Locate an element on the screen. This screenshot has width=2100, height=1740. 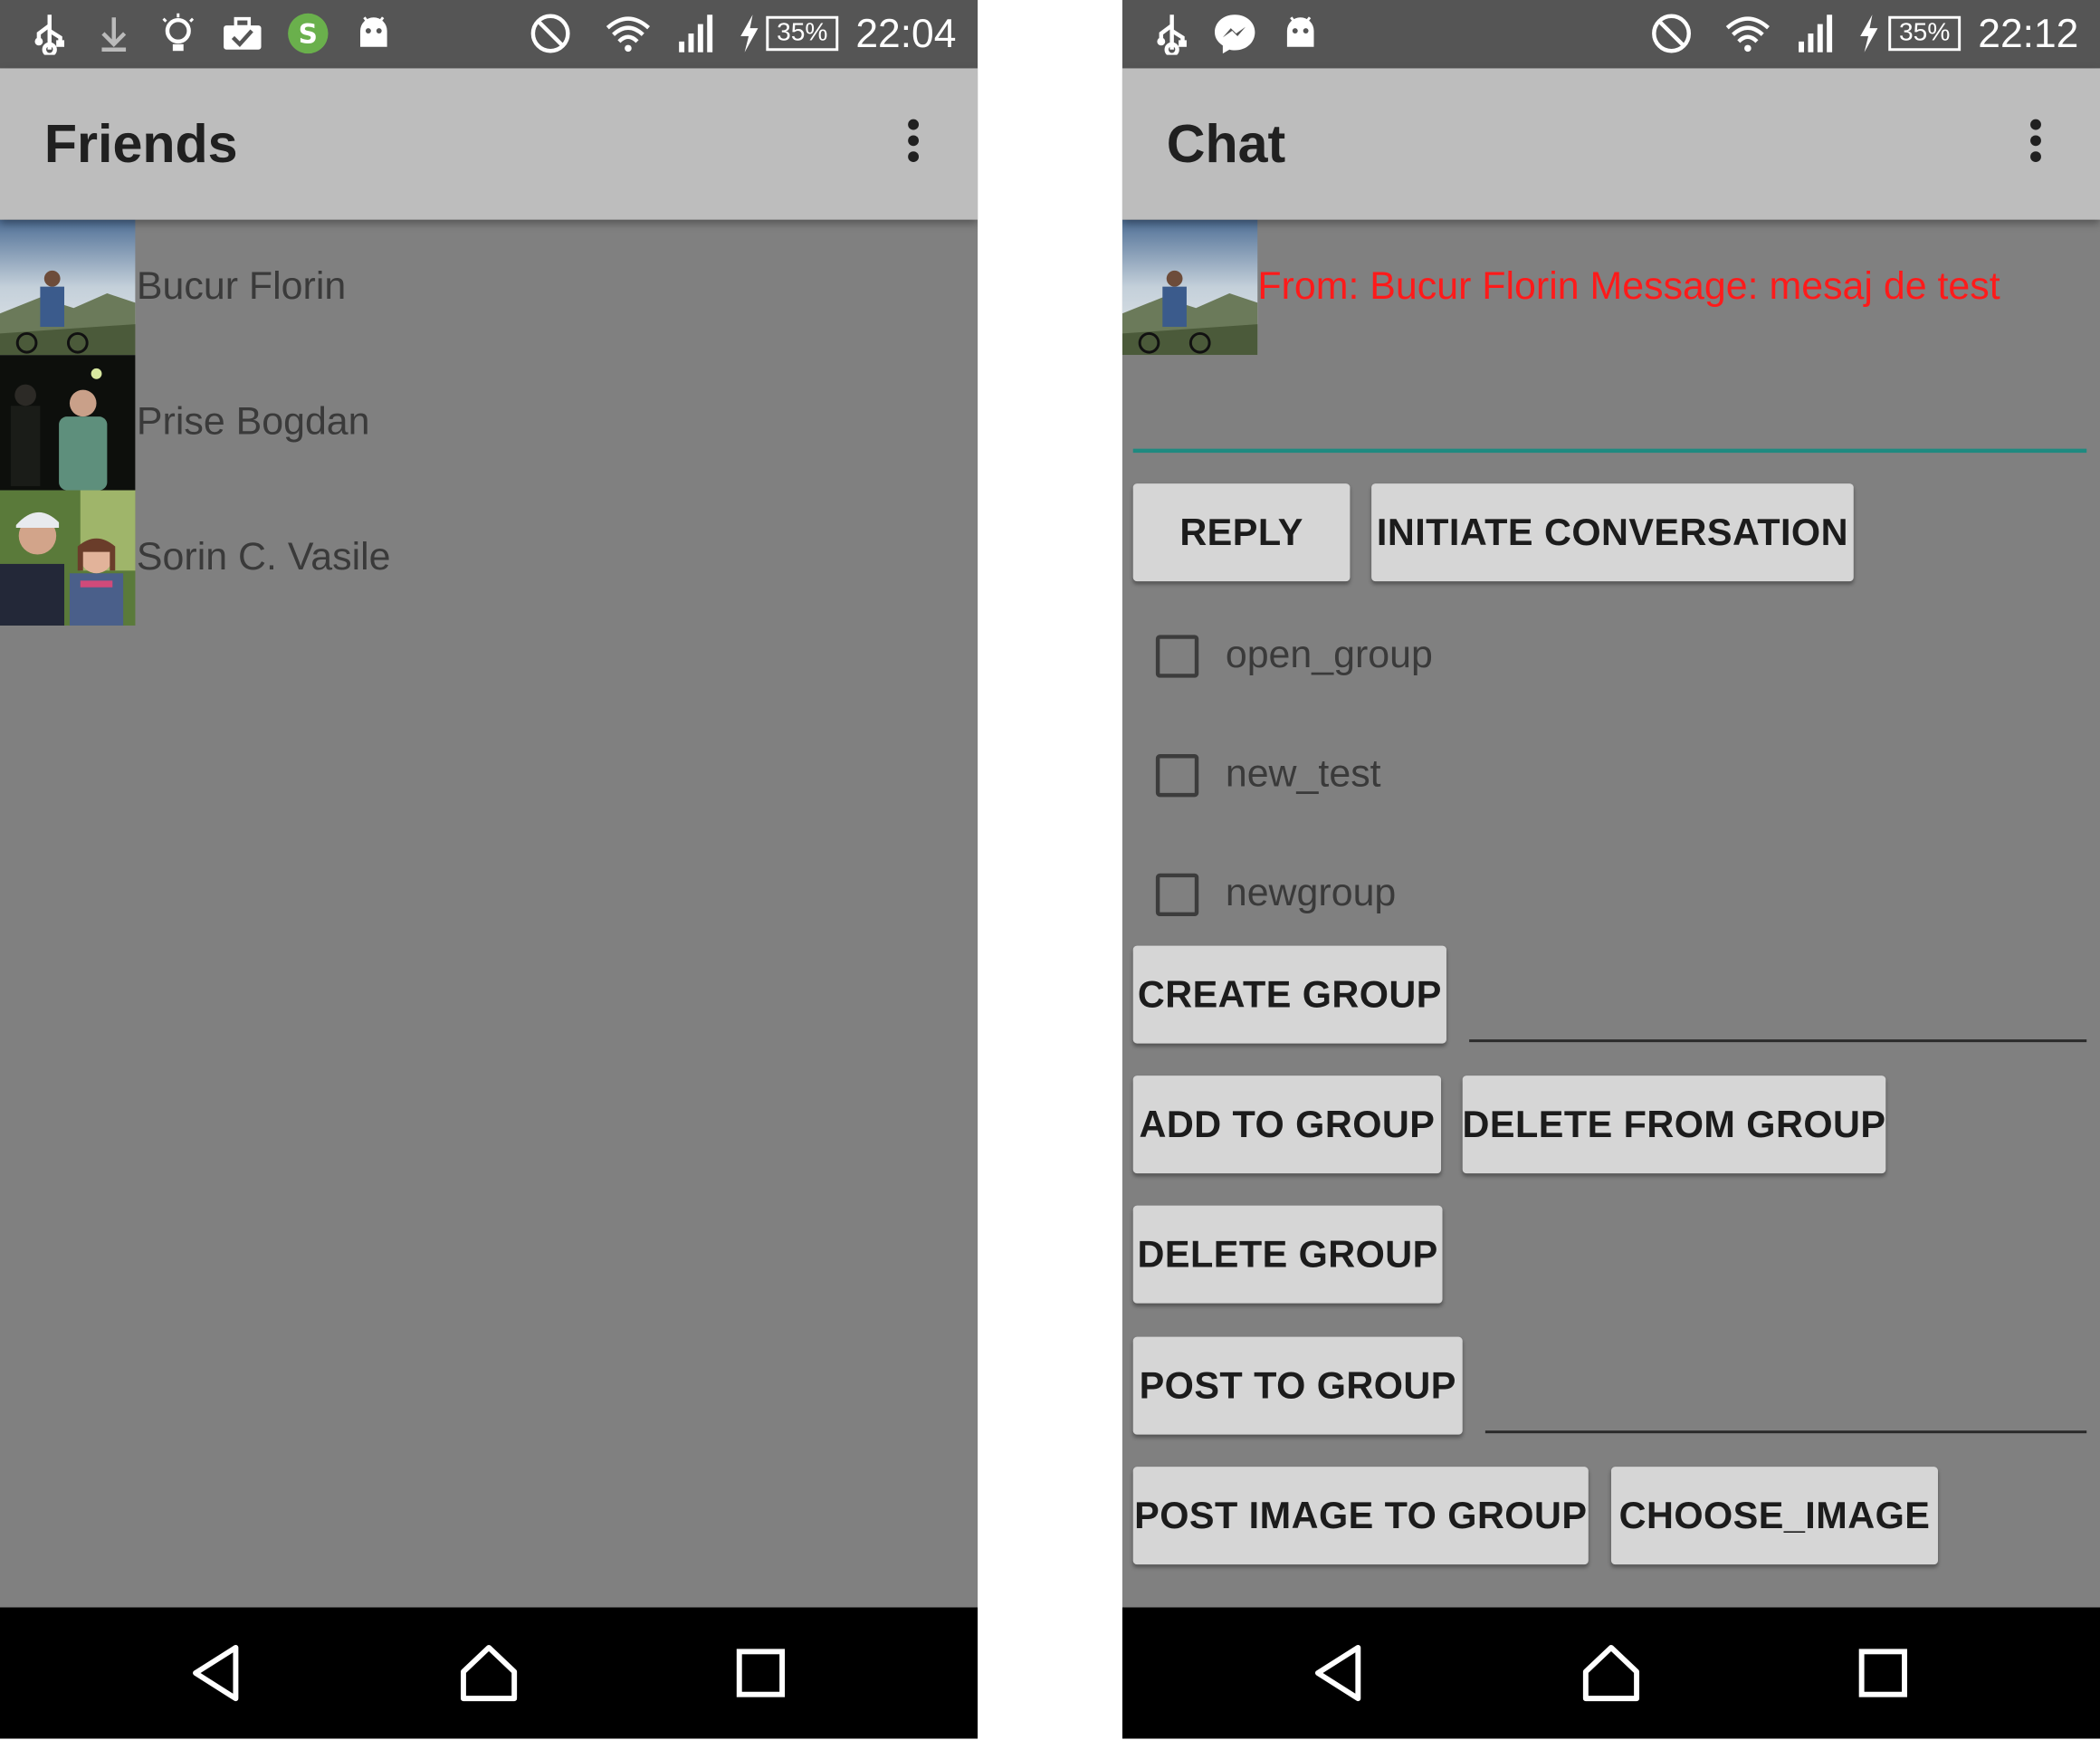
friend-name: Sorin C. Vasile is located at coordinates (263, 557).